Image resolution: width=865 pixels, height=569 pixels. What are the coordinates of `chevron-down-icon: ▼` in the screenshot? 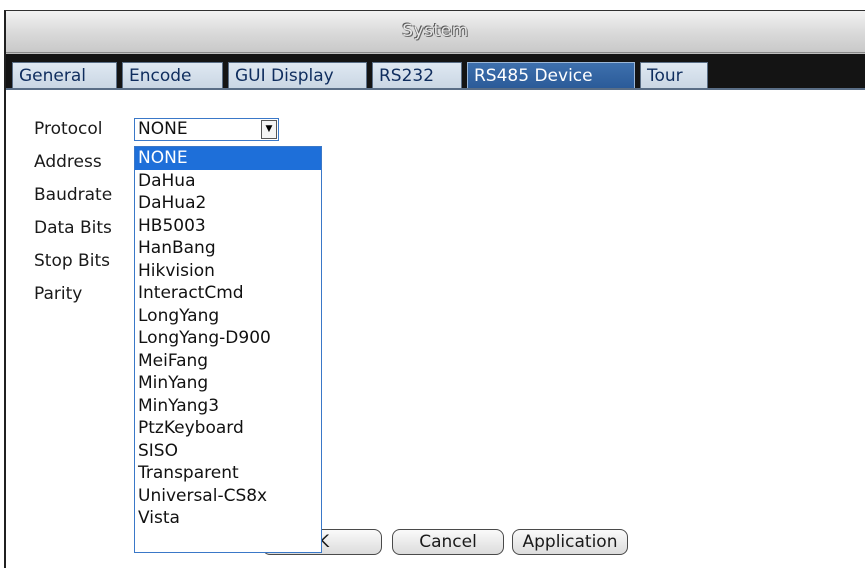 It's located at (269, 129).